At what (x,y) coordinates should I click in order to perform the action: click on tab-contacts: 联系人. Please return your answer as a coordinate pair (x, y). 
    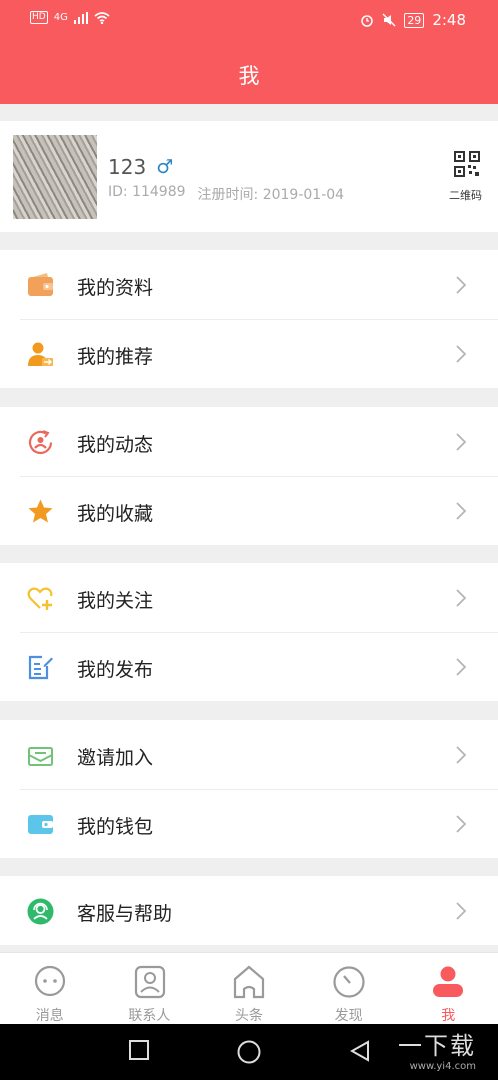
    Looking at the image, I should click on (150, 989).